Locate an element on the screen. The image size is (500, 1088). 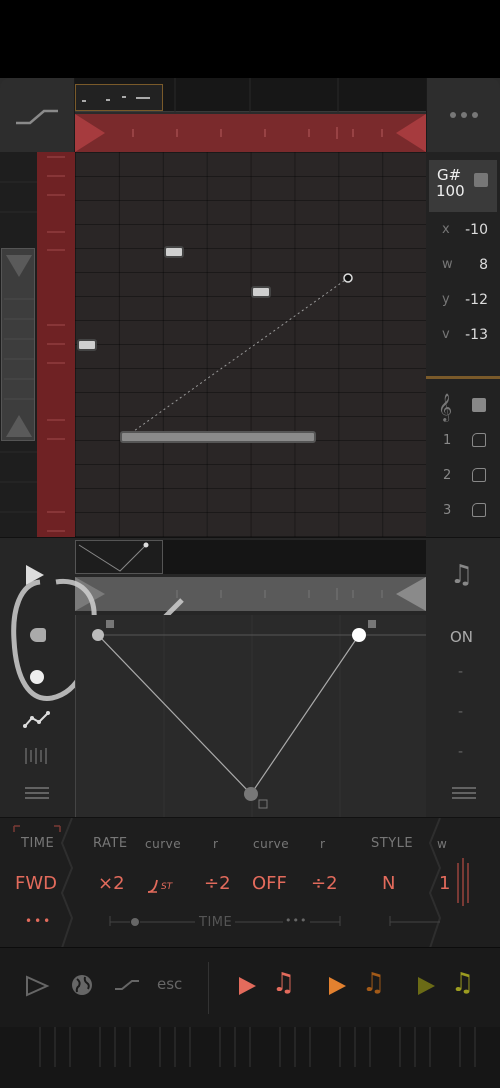
rate-multiply-value: ×2 is located at coordinates (111, 883).